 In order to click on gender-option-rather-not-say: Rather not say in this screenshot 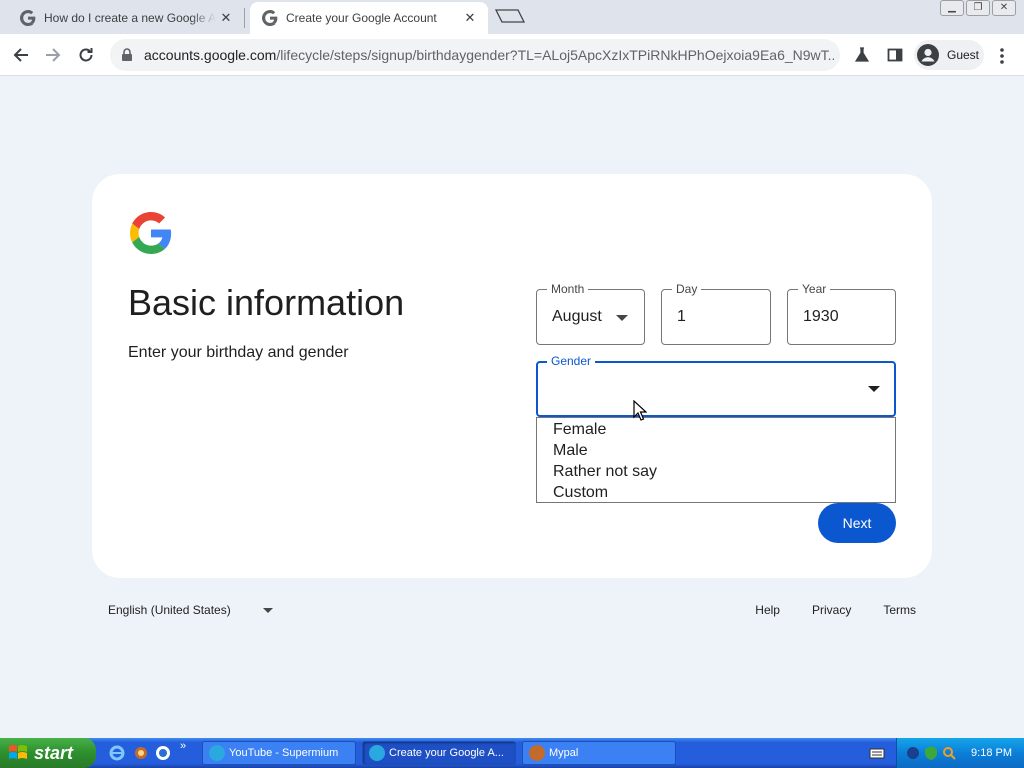, I will do `click(716, 471)`.